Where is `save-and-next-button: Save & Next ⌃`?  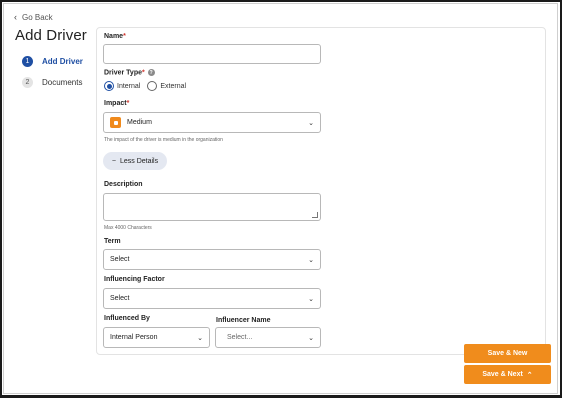
save-and-next-button: Save & Next ⌃ is located at coordinates (507, 374).